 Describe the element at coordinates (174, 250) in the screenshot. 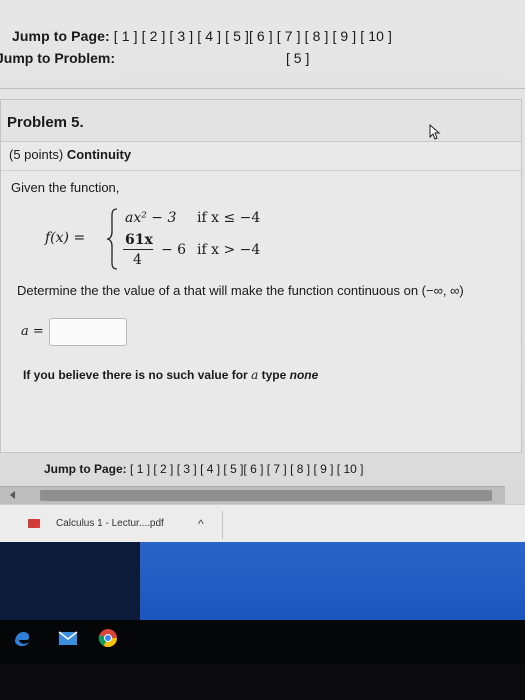

I see `case2-constant: − 6` at that location.